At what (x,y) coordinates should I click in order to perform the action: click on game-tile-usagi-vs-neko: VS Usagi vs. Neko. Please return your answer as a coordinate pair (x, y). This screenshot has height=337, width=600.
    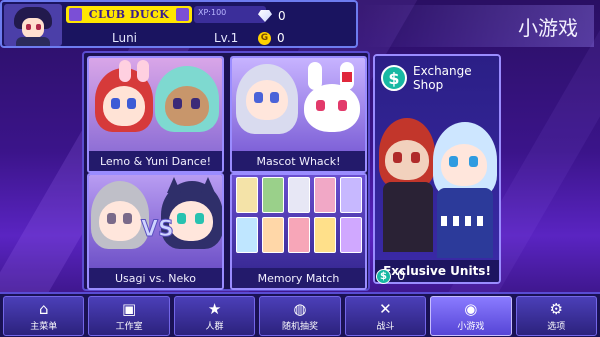
    Looking at the image, I should click on (155, 231).